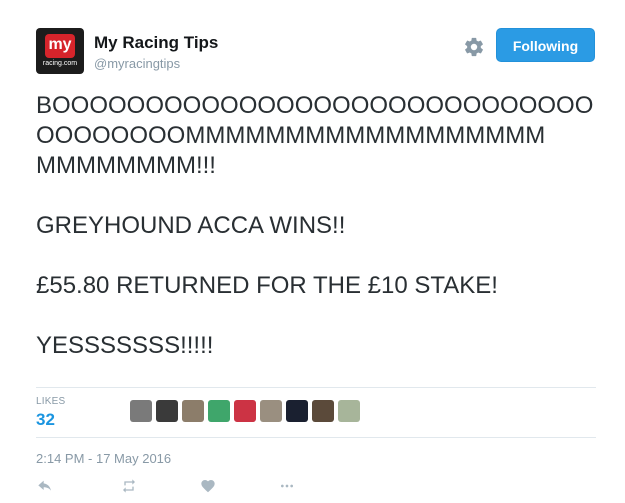  Describe the element at coordinates (267, 285) in the screenshot. I see `tweet-line: £55.80 RETURNED FOR THE £10 STAKE!` at that location.